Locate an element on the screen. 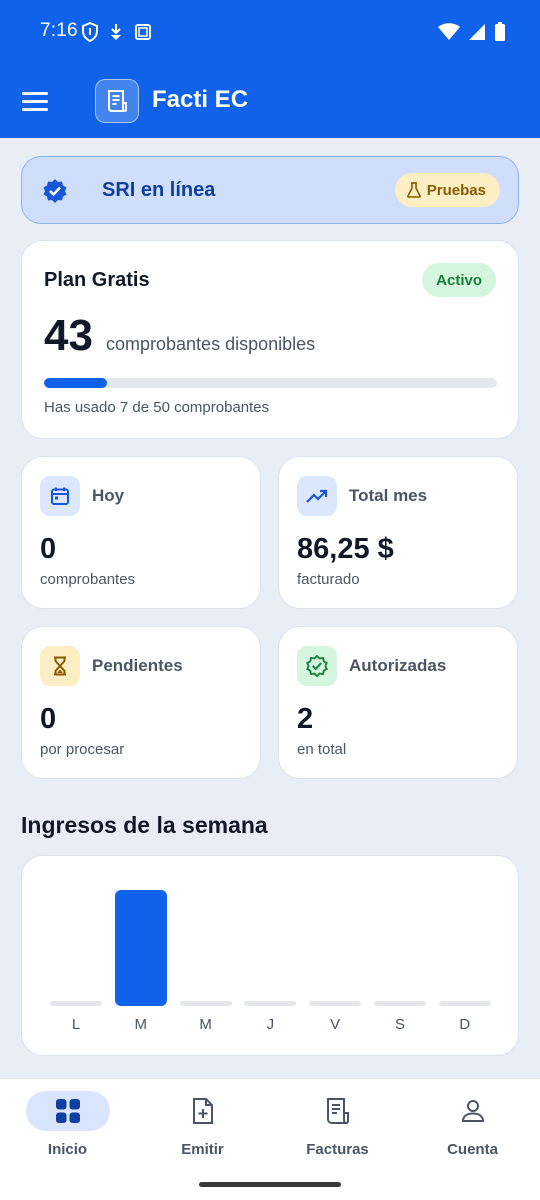 The height and width of the screenshot is (1200, 540). plan-usage-progress-fill is located at coordinates (76, 383).